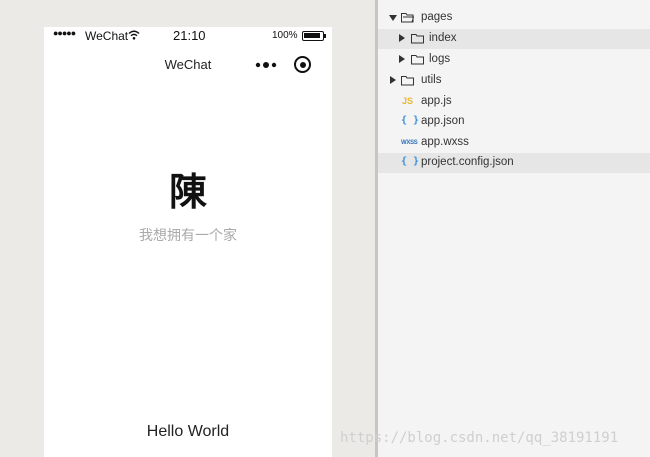  What do you see at coordinates (107, 36) in the screenshot?
I see `carrier-name: WeChat` at bounding box center [107, 36].